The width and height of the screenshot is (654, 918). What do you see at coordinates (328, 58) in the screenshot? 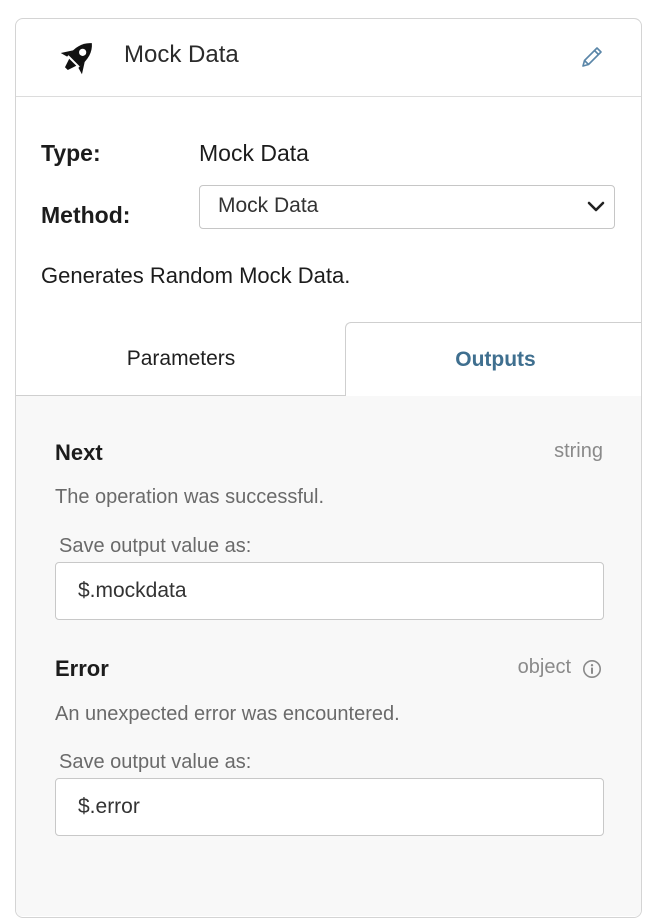
I see `panel-header: Mock Data` at bounding box center [328, 58].